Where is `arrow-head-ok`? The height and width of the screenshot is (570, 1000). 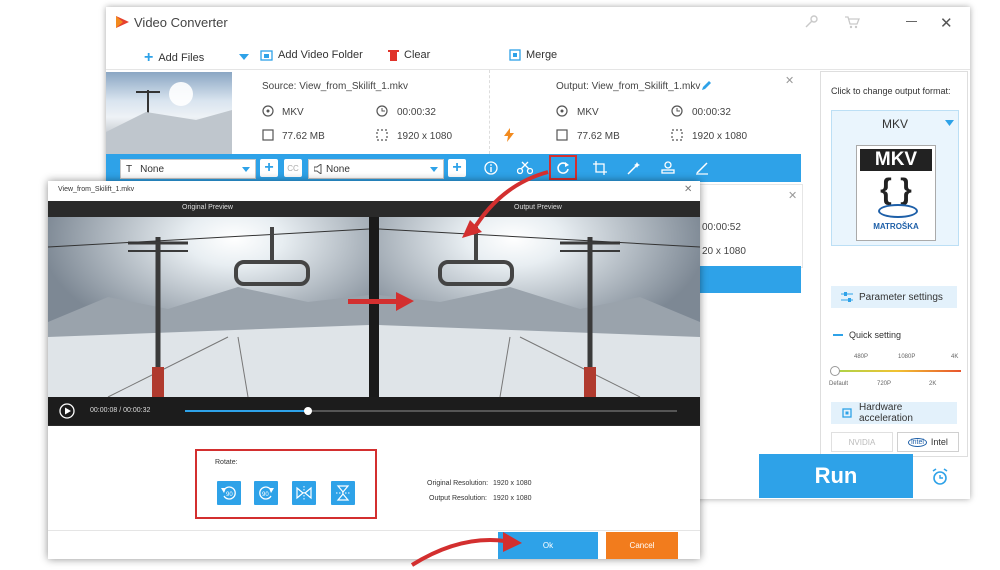 arrow-head-ok is located at coordinates (512, 542).